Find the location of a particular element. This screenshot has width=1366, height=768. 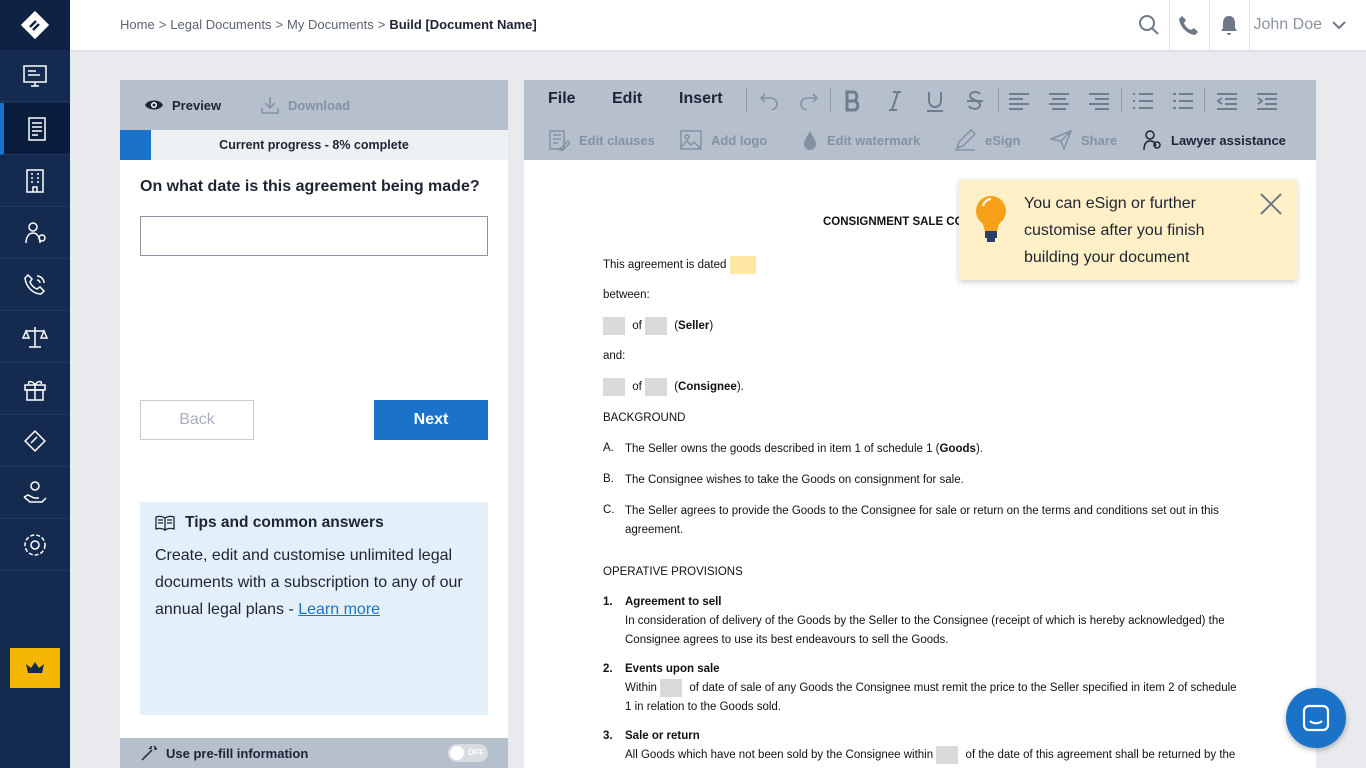

sidebar-item-documents is located at coordinates (35, 129).